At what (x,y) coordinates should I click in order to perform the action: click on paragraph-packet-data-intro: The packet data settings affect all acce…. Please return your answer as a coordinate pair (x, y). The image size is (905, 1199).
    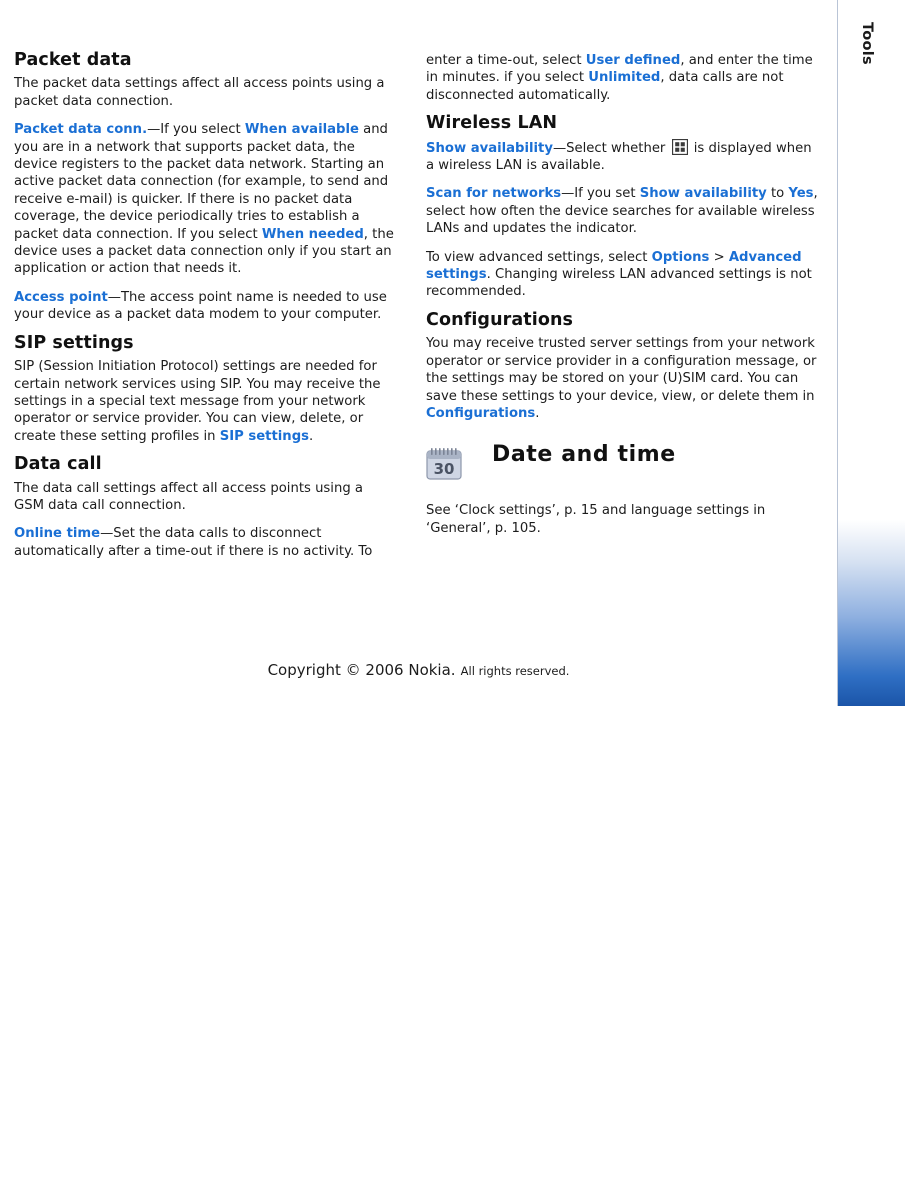
    Looking at the image, I should click on (199, 92).